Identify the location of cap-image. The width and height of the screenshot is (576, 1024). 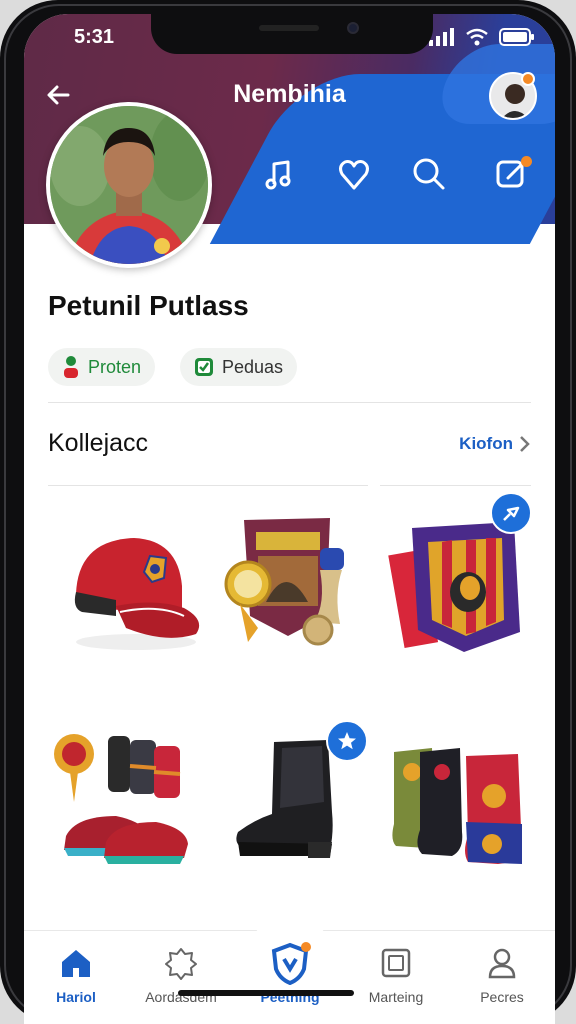
(137, 594).